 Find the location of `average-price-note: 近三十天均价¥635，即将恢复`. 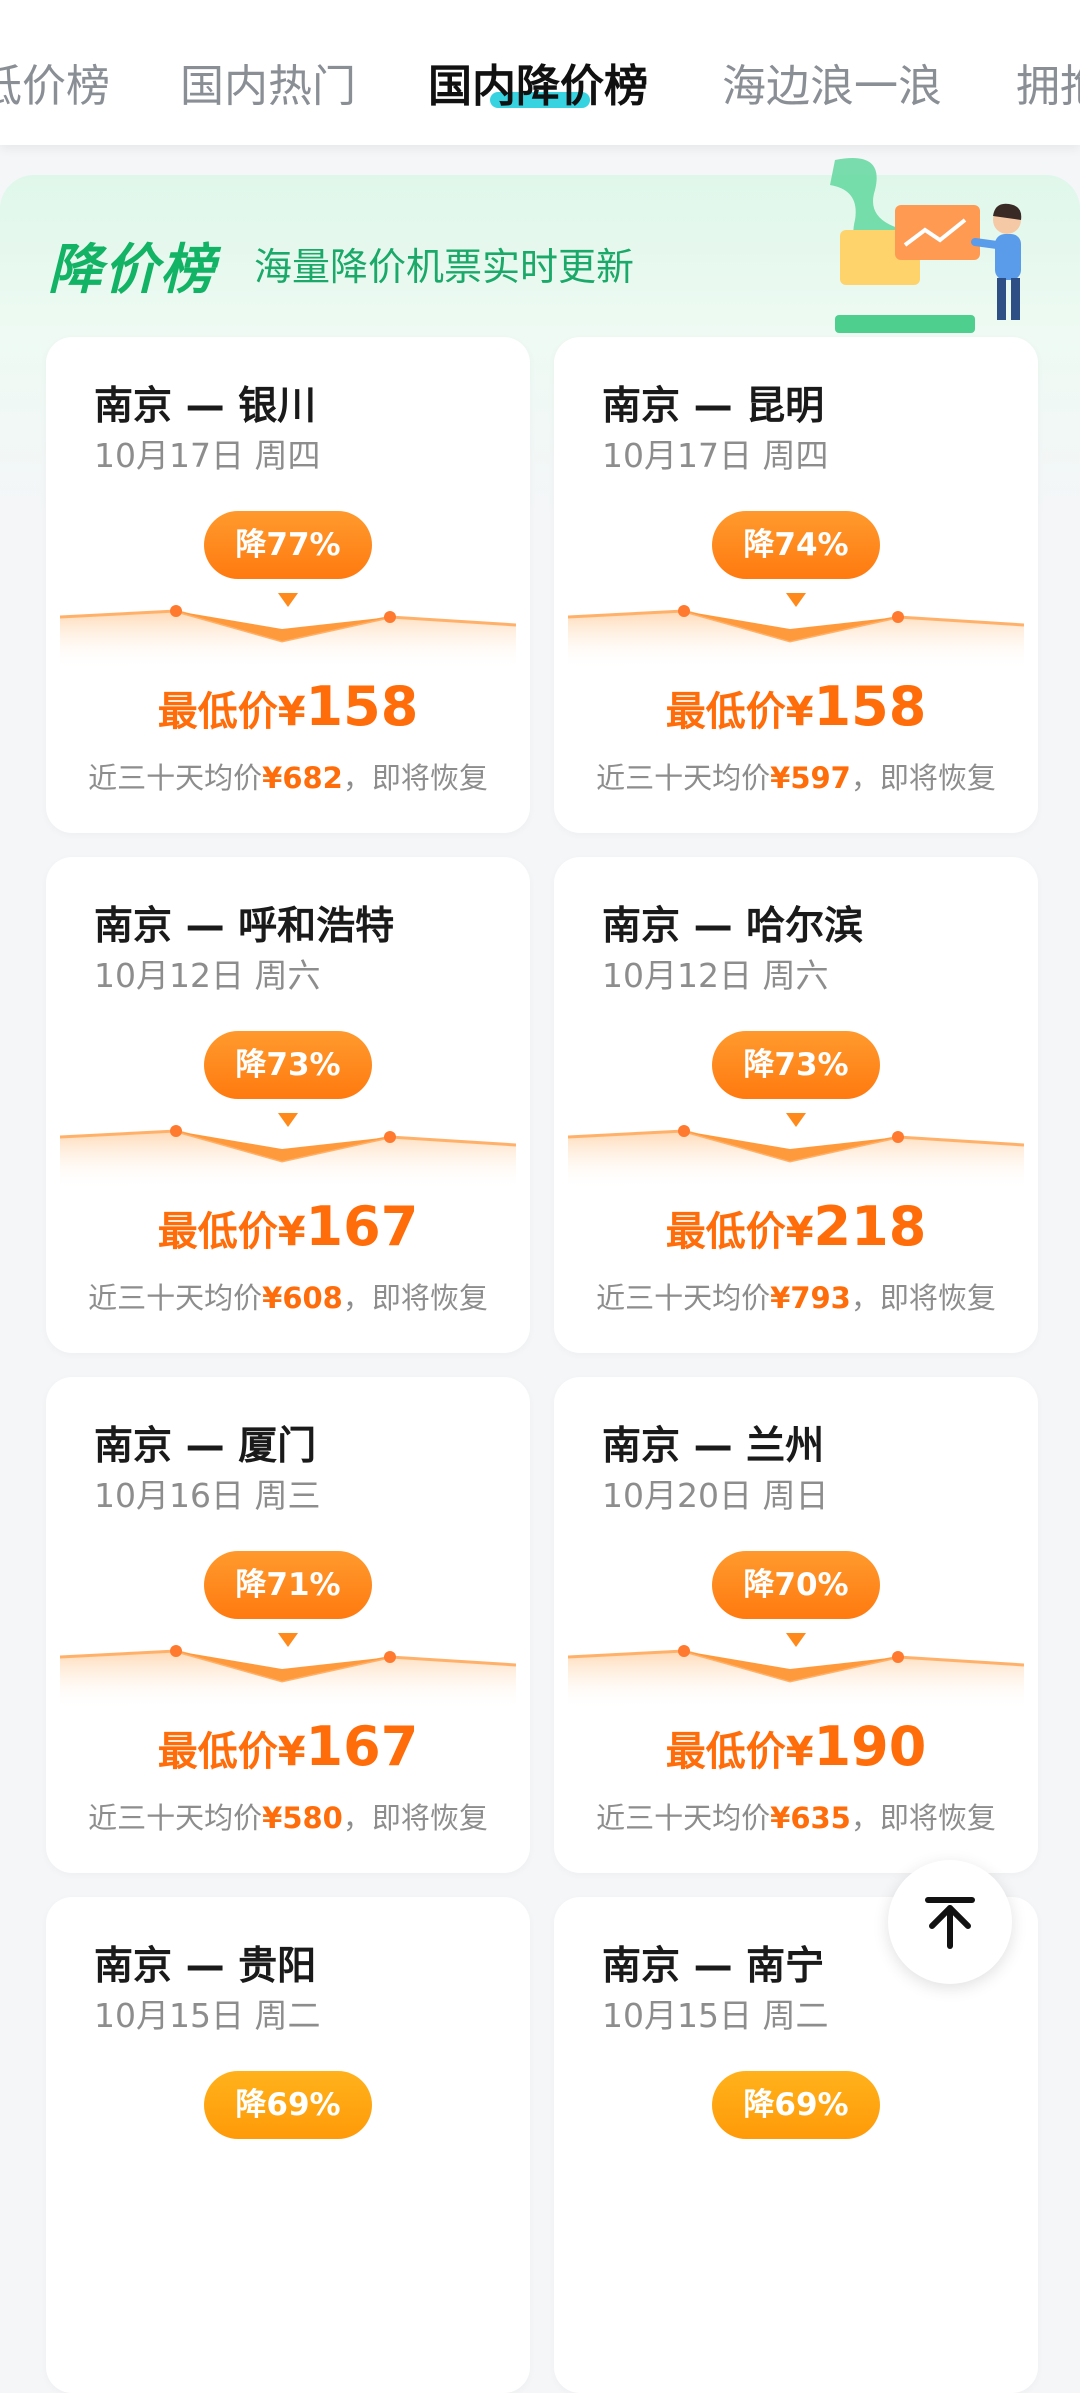

average-price-note: 近三十天均价¥635，即将恢复 is located at coordinates (796, 1816).